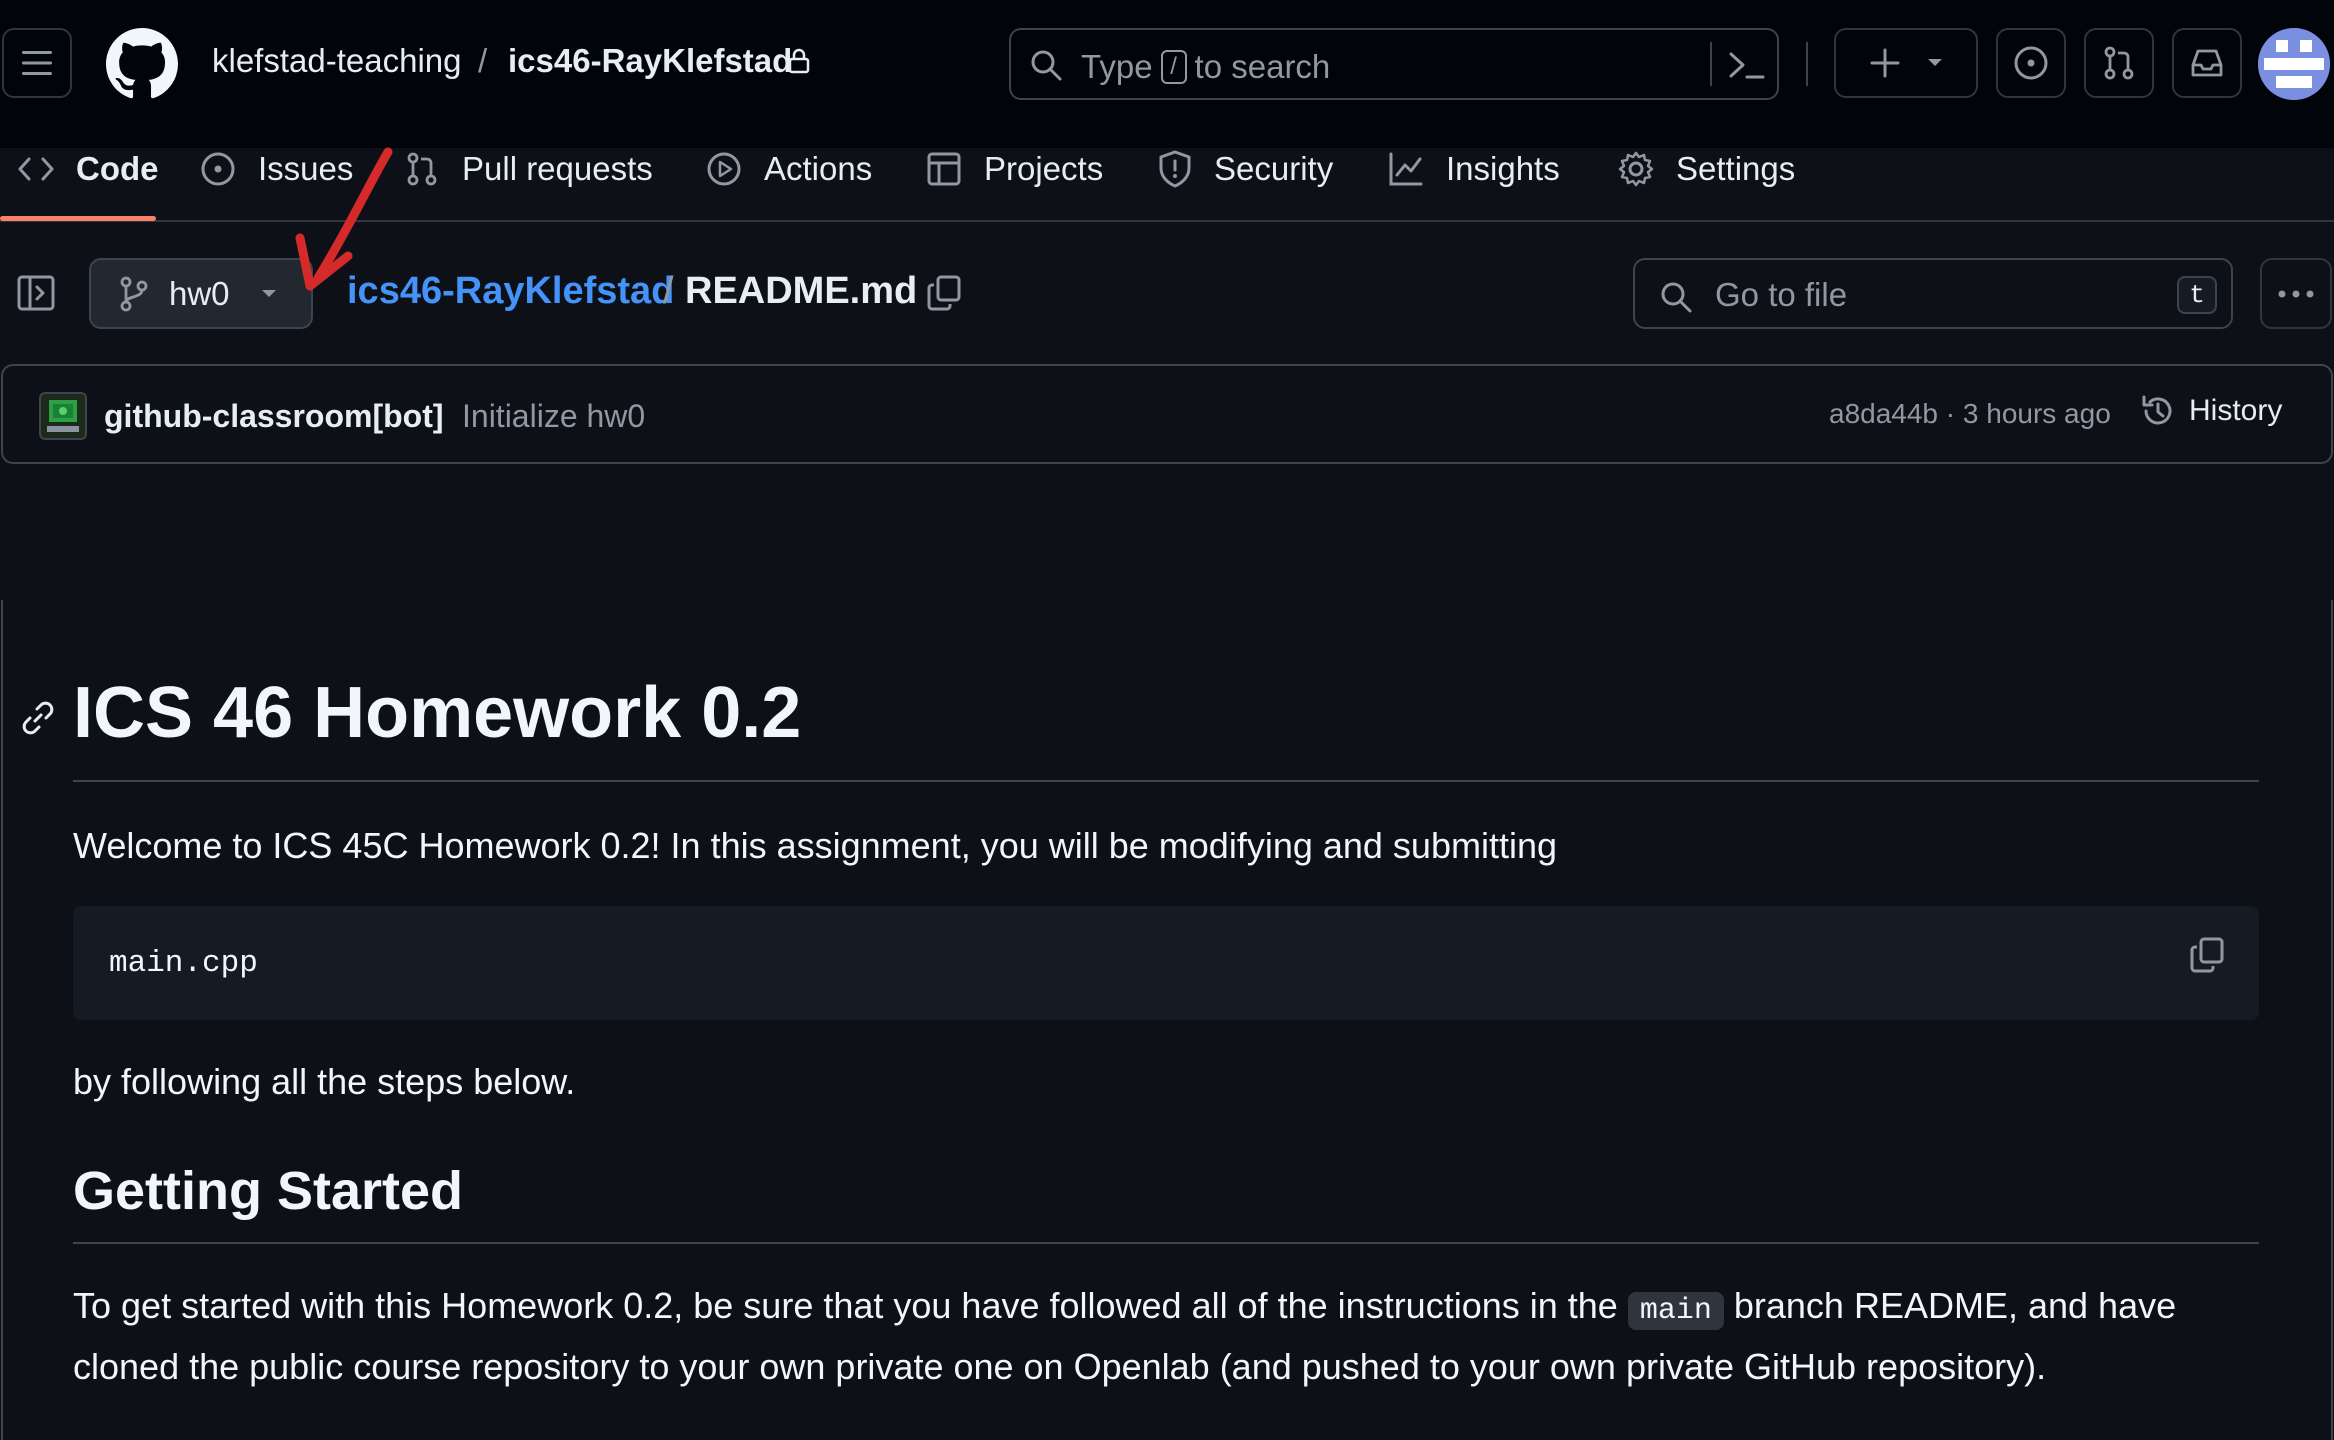  I want to click on tab-pull-requests: Pull requests, so click(528, 169).